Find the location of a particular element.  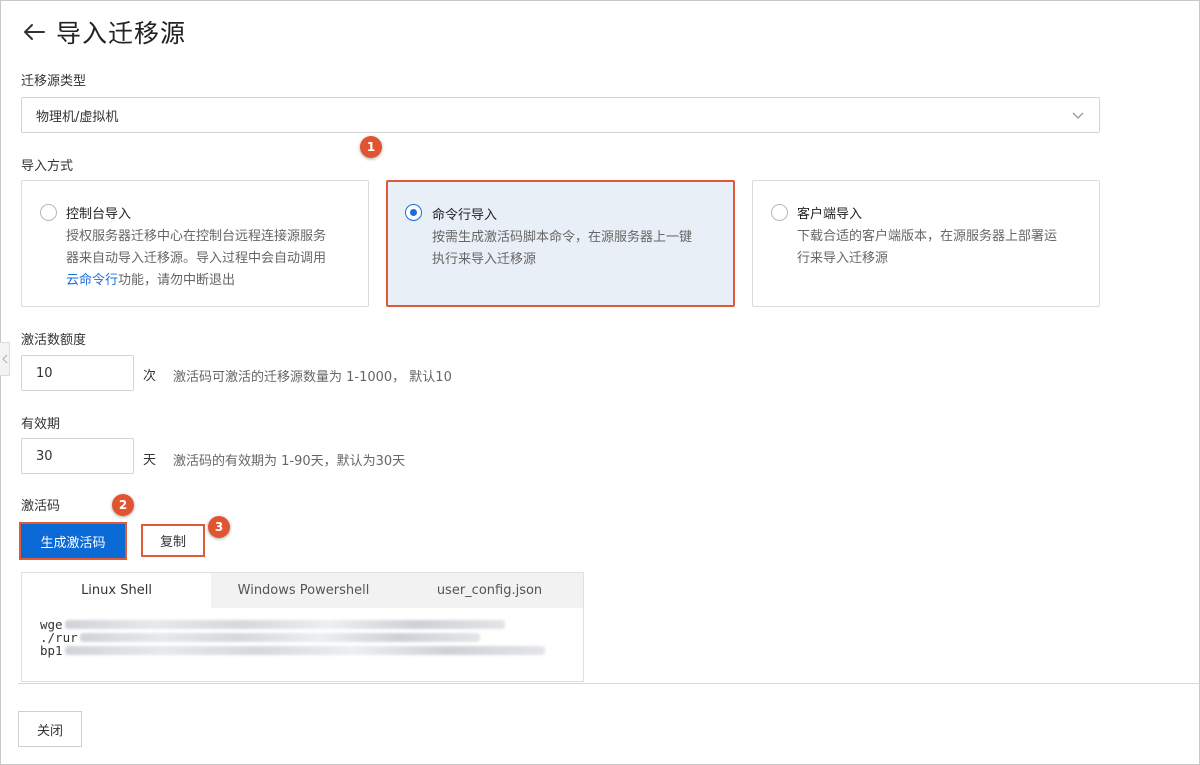

import-option-client: 客户端导入 下载合适的客户端版本，在源服务器上部署运 行来导入迁移源 is located at coordinates (926, 243).